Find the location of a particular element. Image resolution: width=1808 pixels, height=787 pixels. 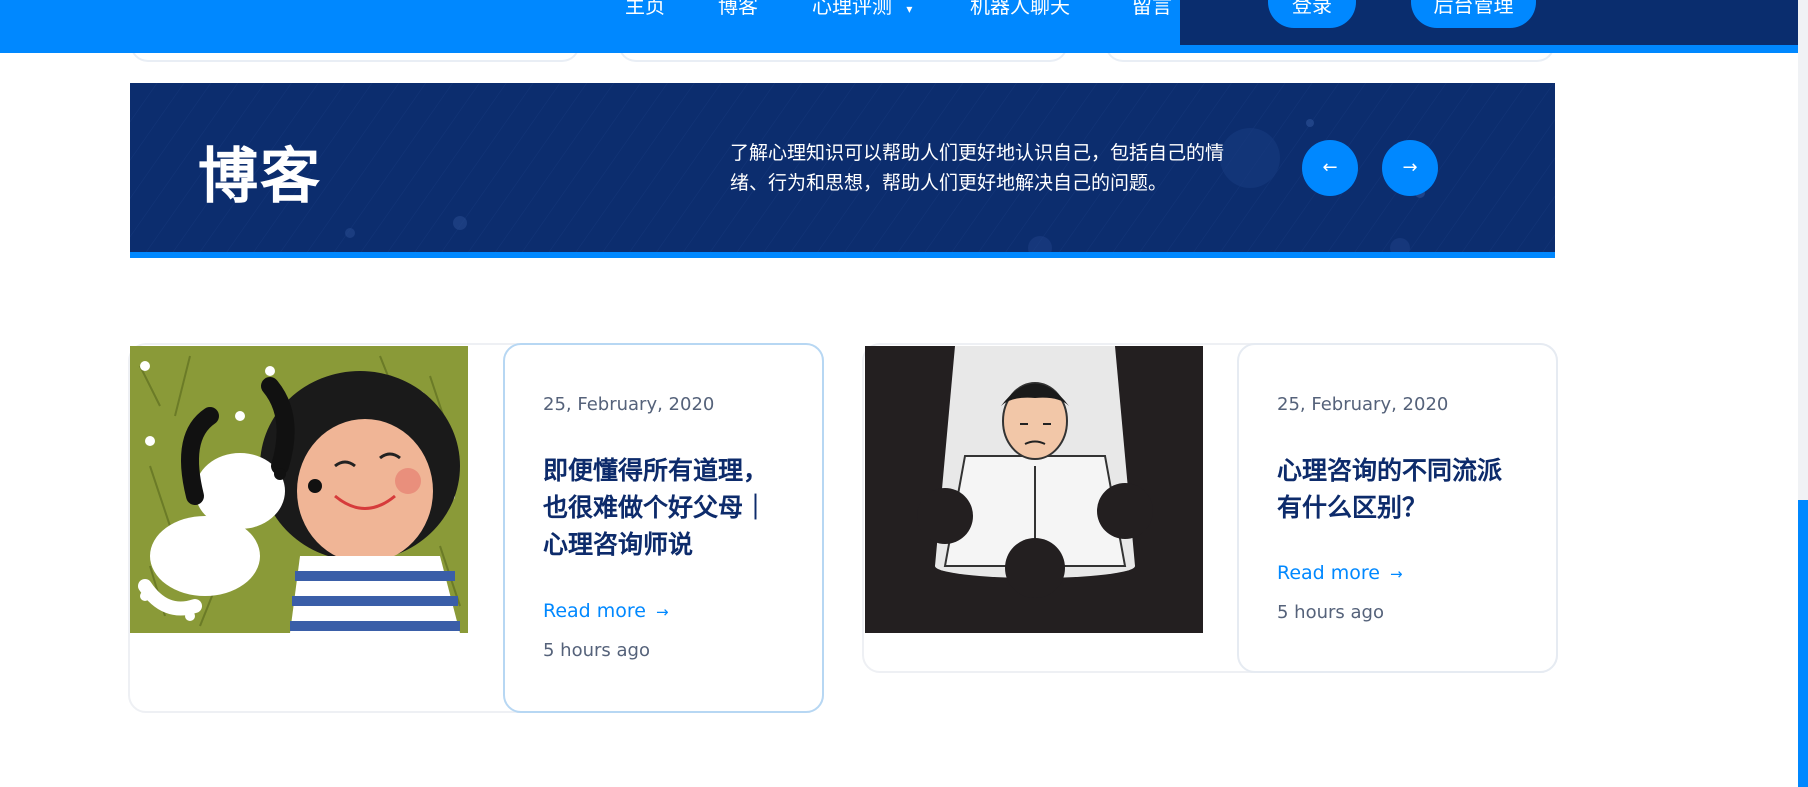

dog-and-girl-illustration is located at coordinates (299, 489).